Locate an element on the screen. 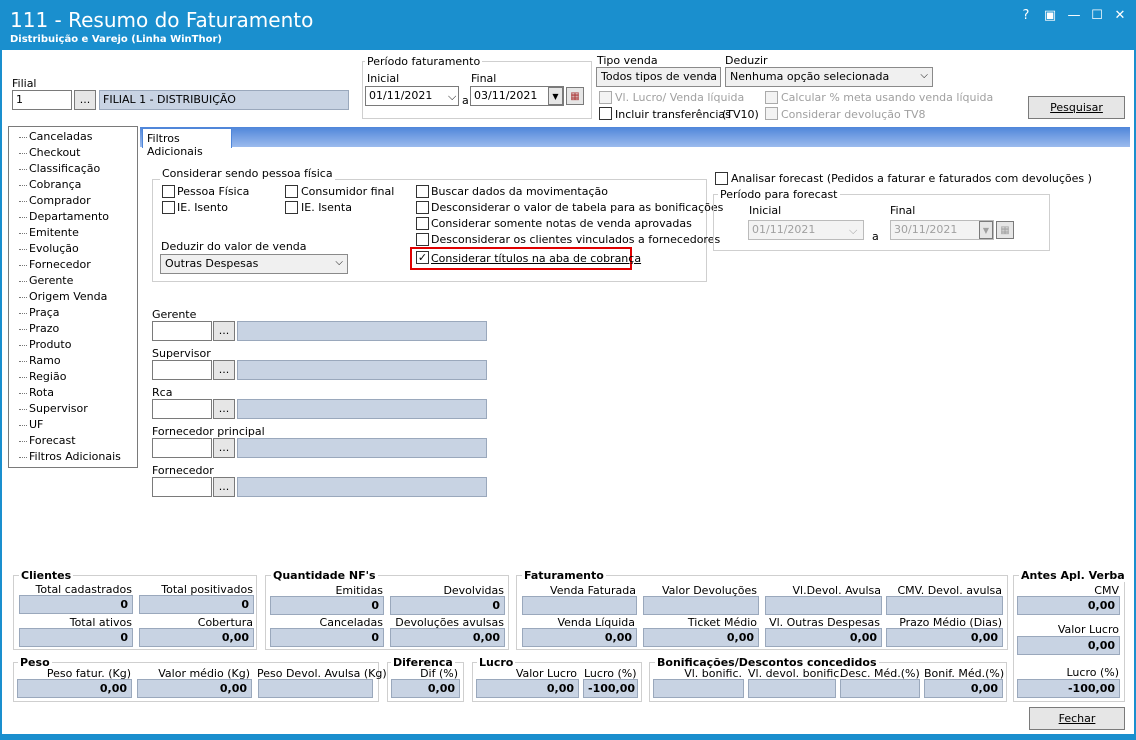 The image size is (1136, 740). bottom-border is located at coordinates (568, 737).